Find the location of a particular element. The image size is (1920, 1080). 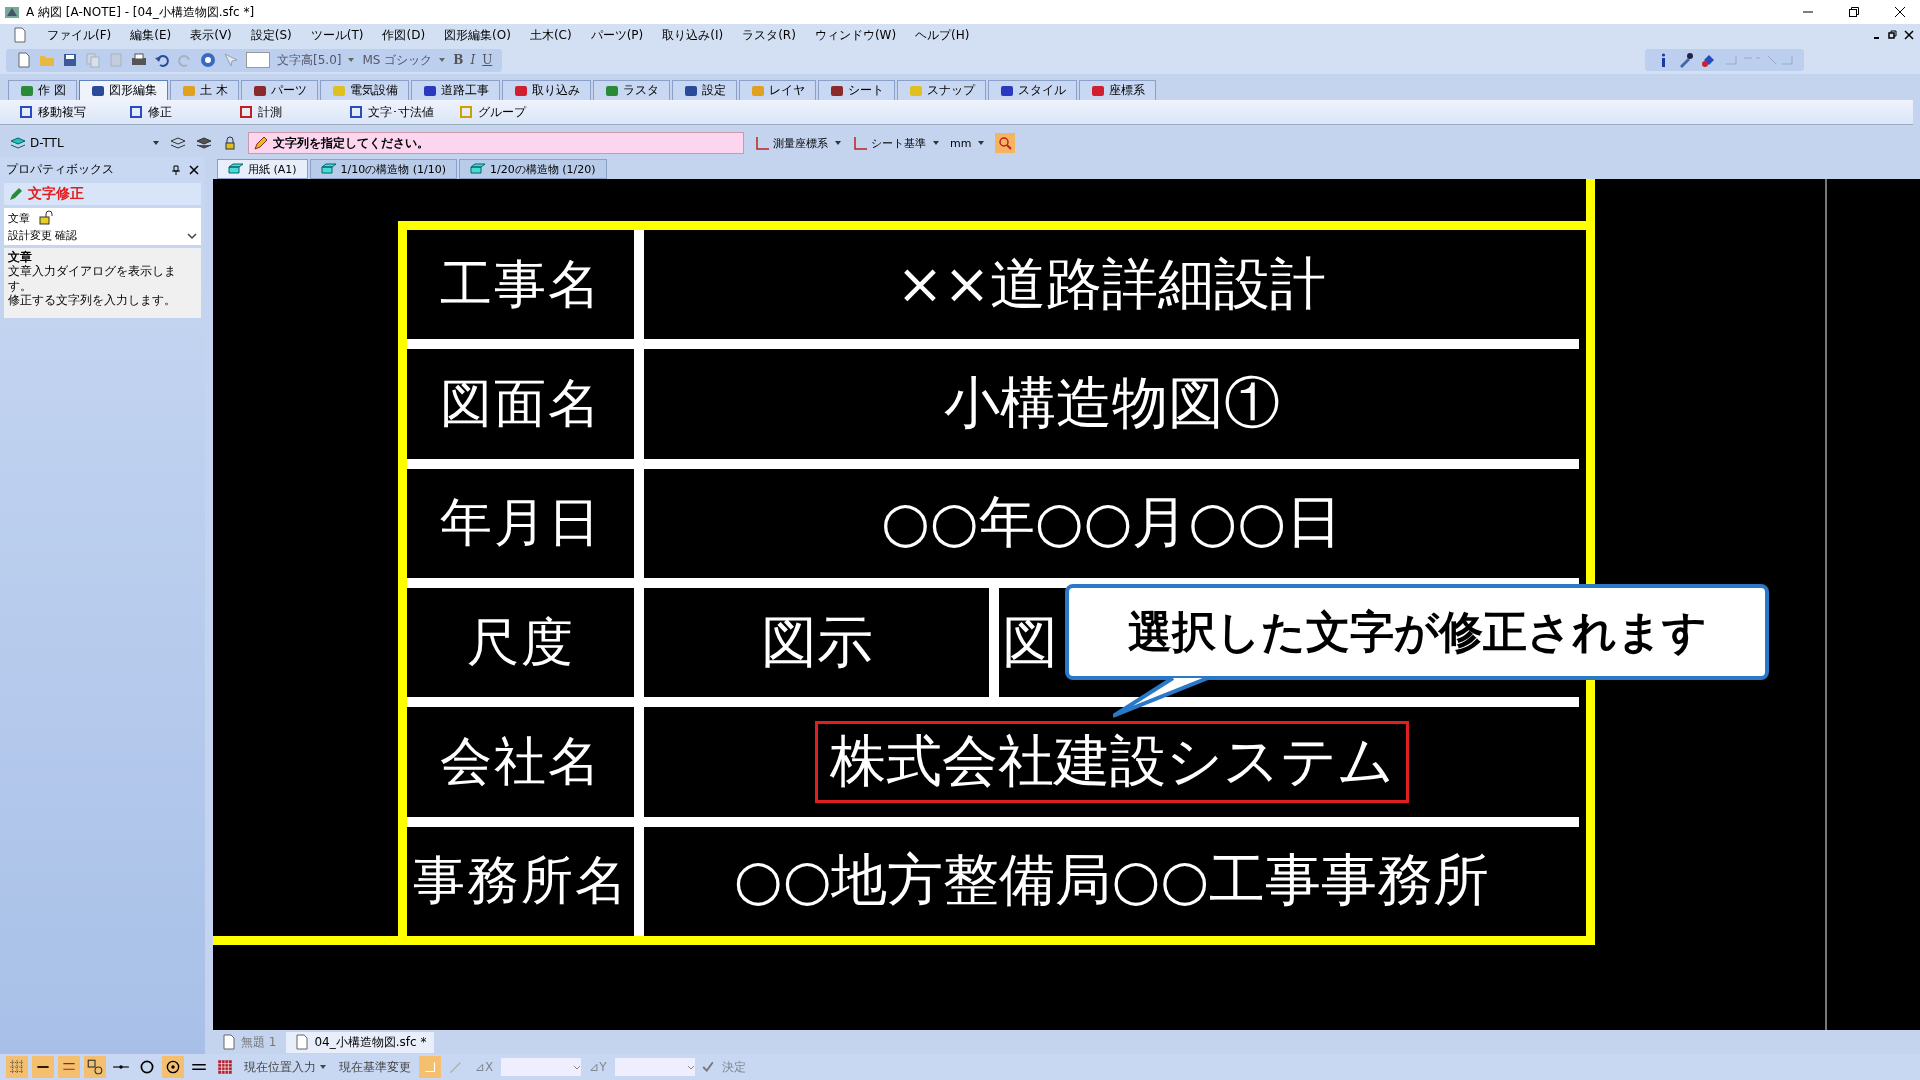

new-file-icon is located at coordinates (24, 60).